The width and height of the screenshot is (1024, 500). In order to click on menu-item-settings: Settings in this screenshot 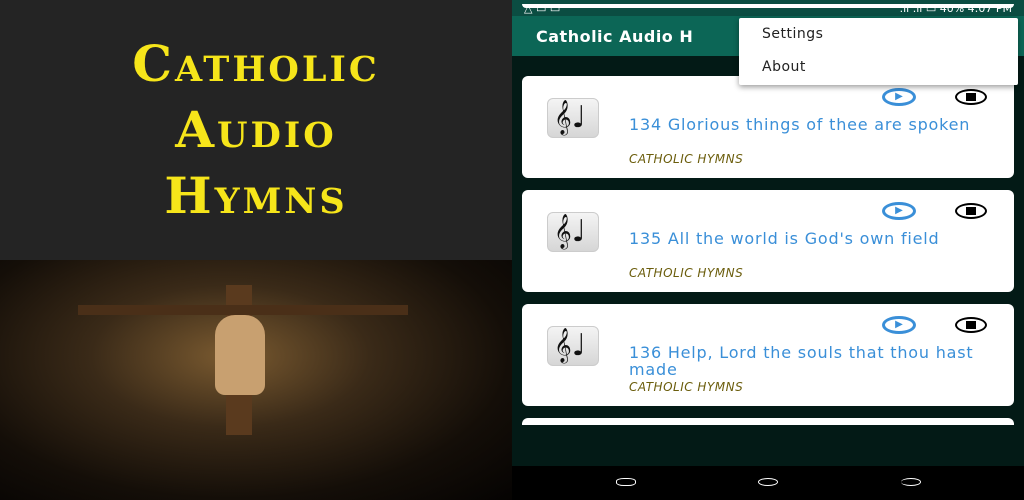, I will do `click(878, 34)`.